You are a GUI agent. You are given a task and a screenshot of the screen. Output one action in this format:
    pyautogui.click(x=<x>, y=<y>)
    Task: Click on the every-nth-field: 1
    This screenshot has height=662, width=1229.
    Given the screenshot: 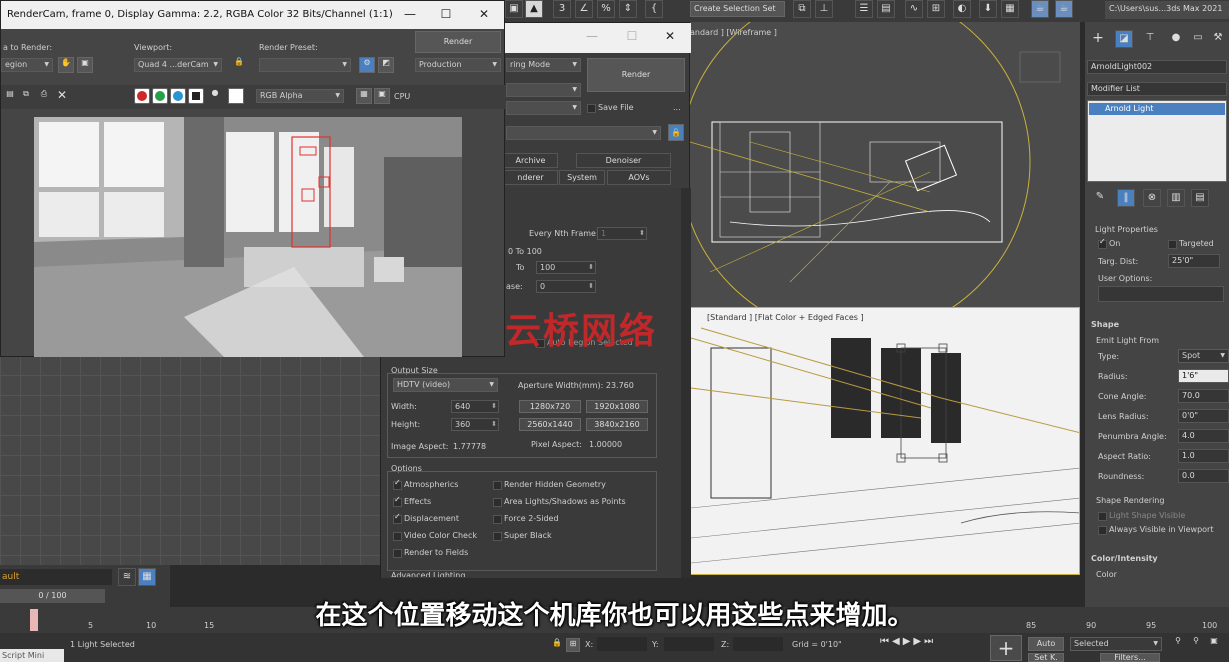 What is the action you would take?
    pyautogui.click(x=622, y=233)
    